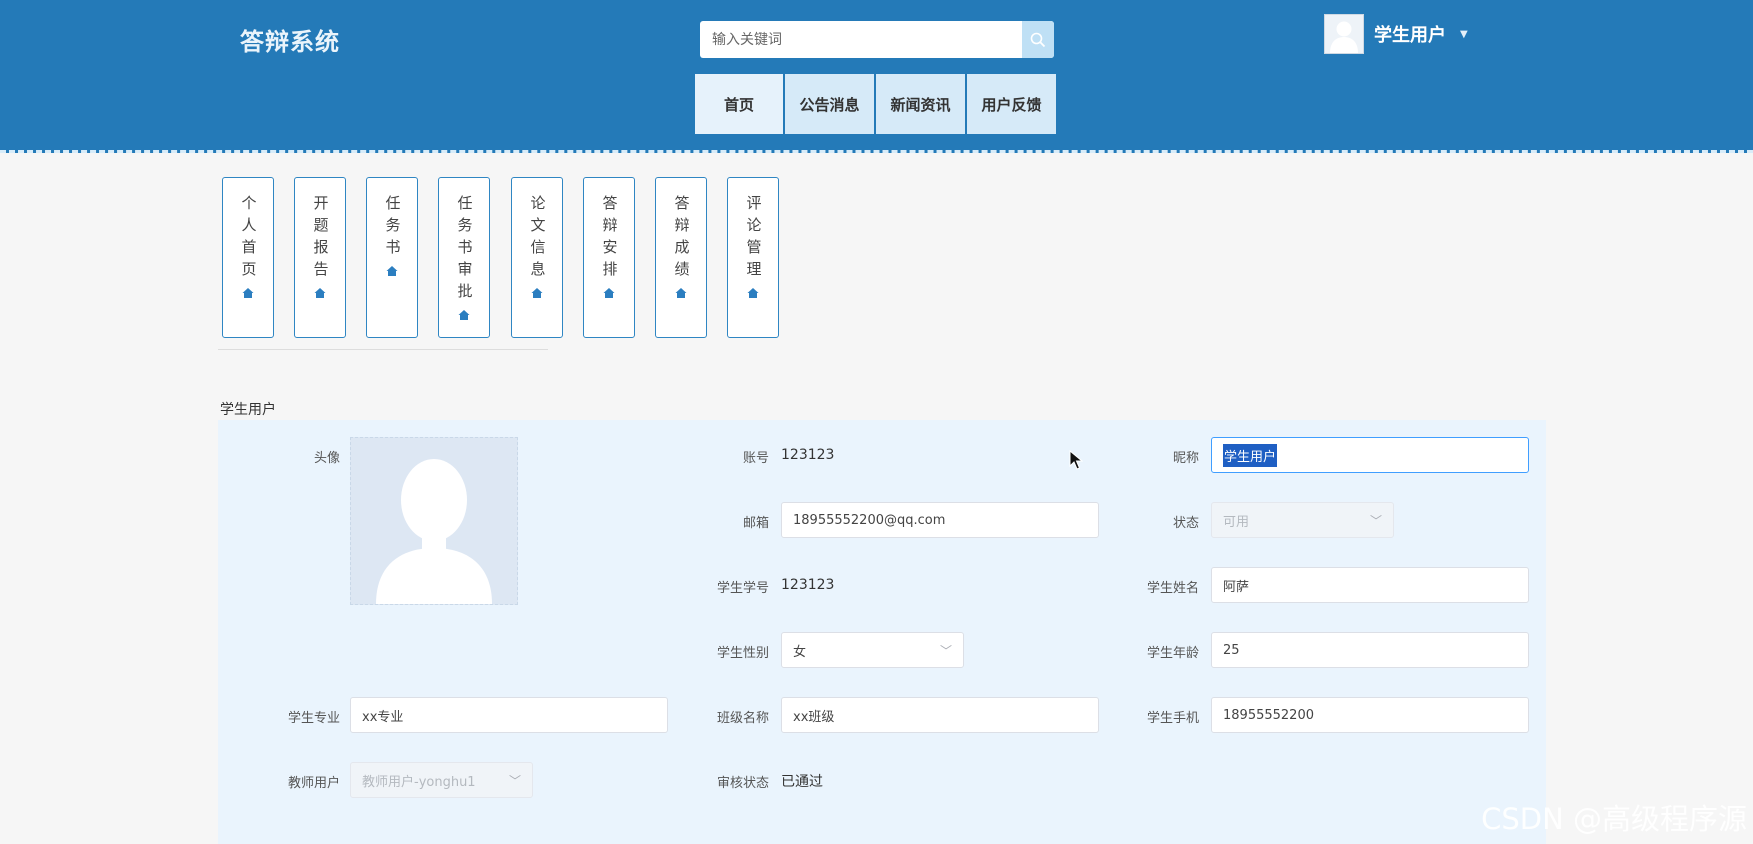 The image size is (1753, 844). I want to click on search-bar, so click(877, 39).